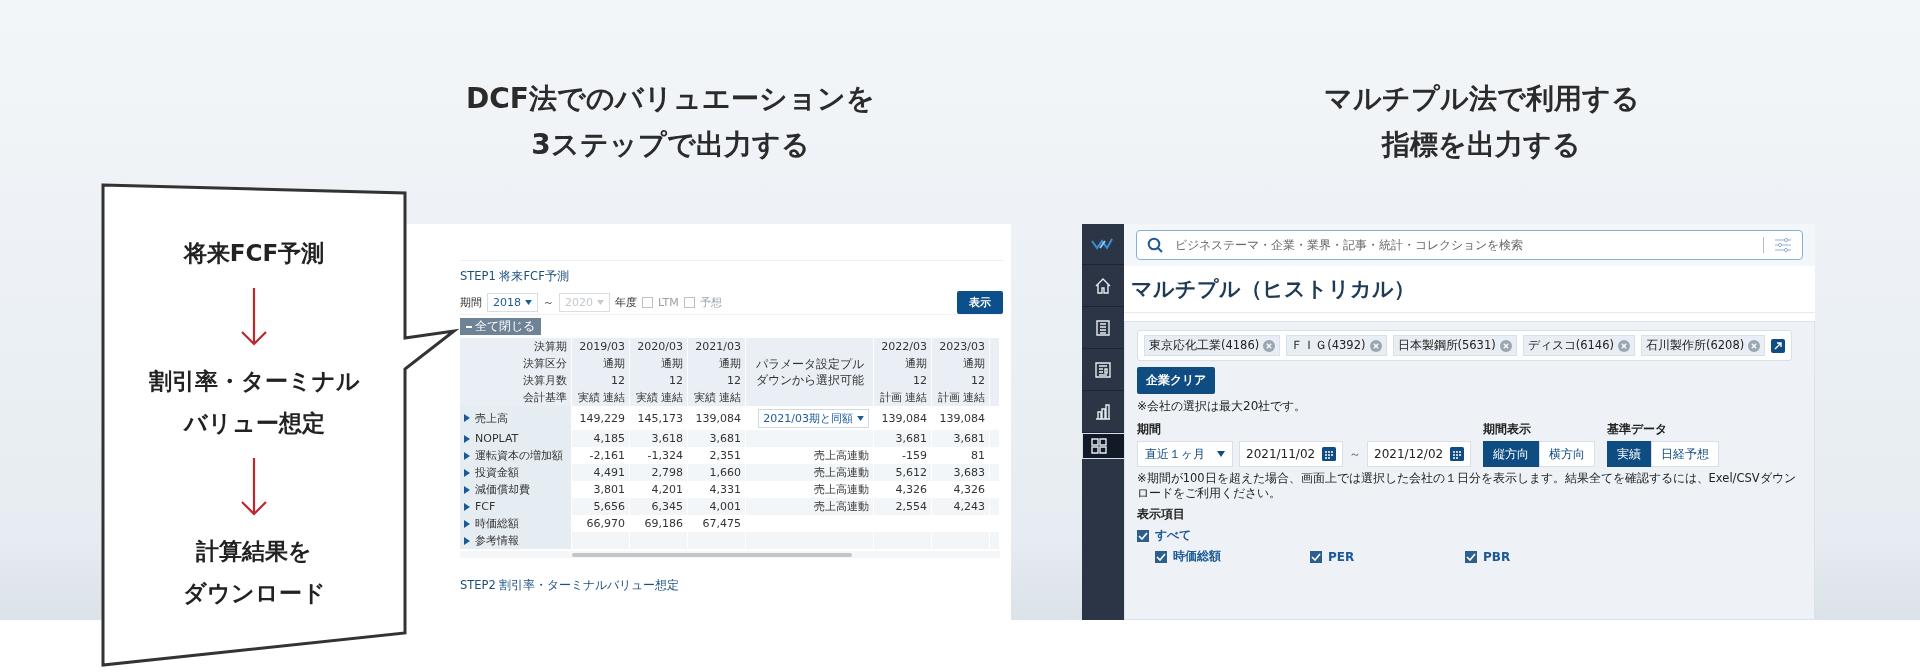  Describe the element at coordinates (667, 472) in the screenshot. I see `table-cell: 2,798` at that location.